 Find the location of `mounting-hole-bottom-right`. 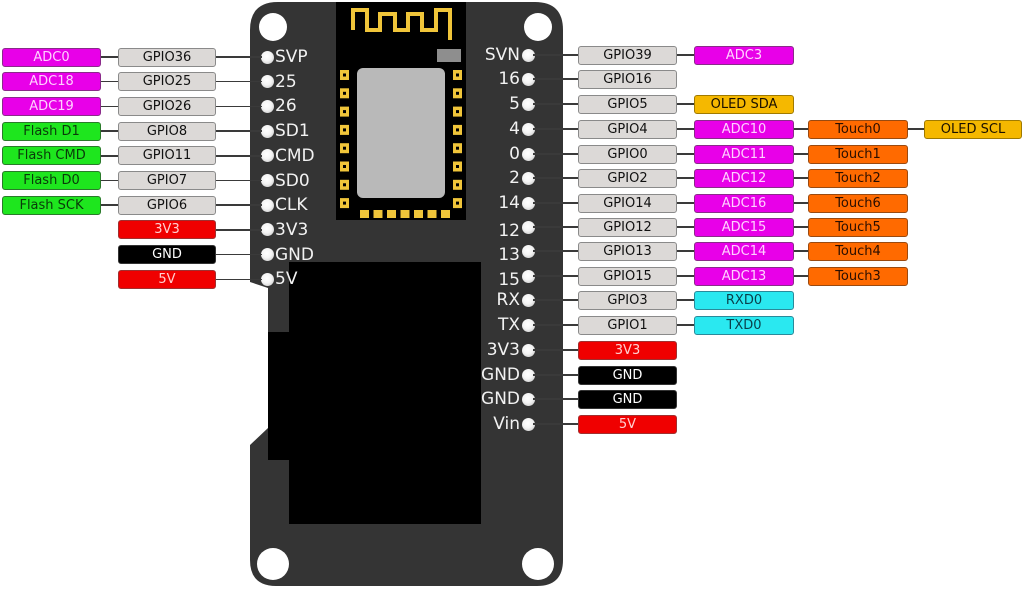

mounting-hole-bottom-right is located at coordinates (538, 564).